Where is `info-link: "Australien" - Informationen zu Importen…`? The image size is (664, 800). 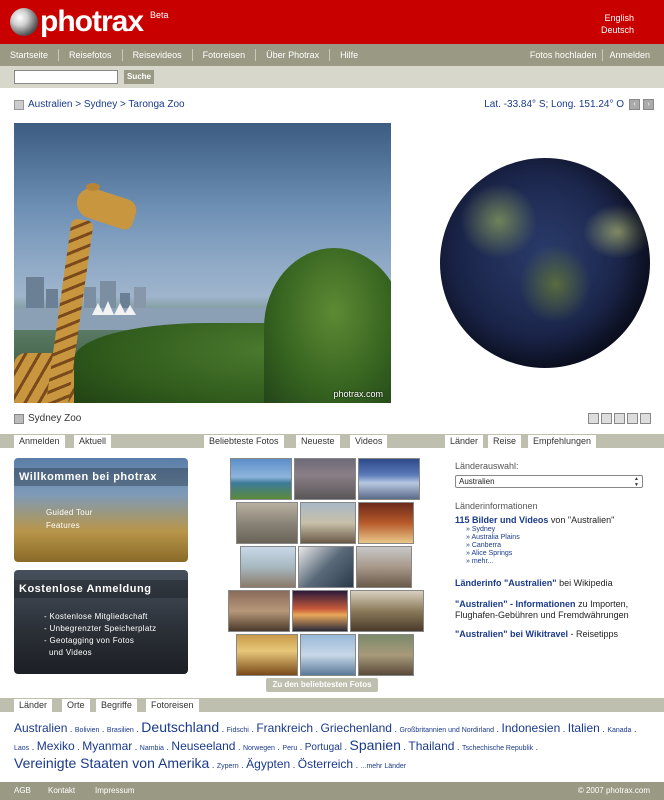 info-link: "Australien" - Informationen zu Importen… is located at coordinates (541, 604).